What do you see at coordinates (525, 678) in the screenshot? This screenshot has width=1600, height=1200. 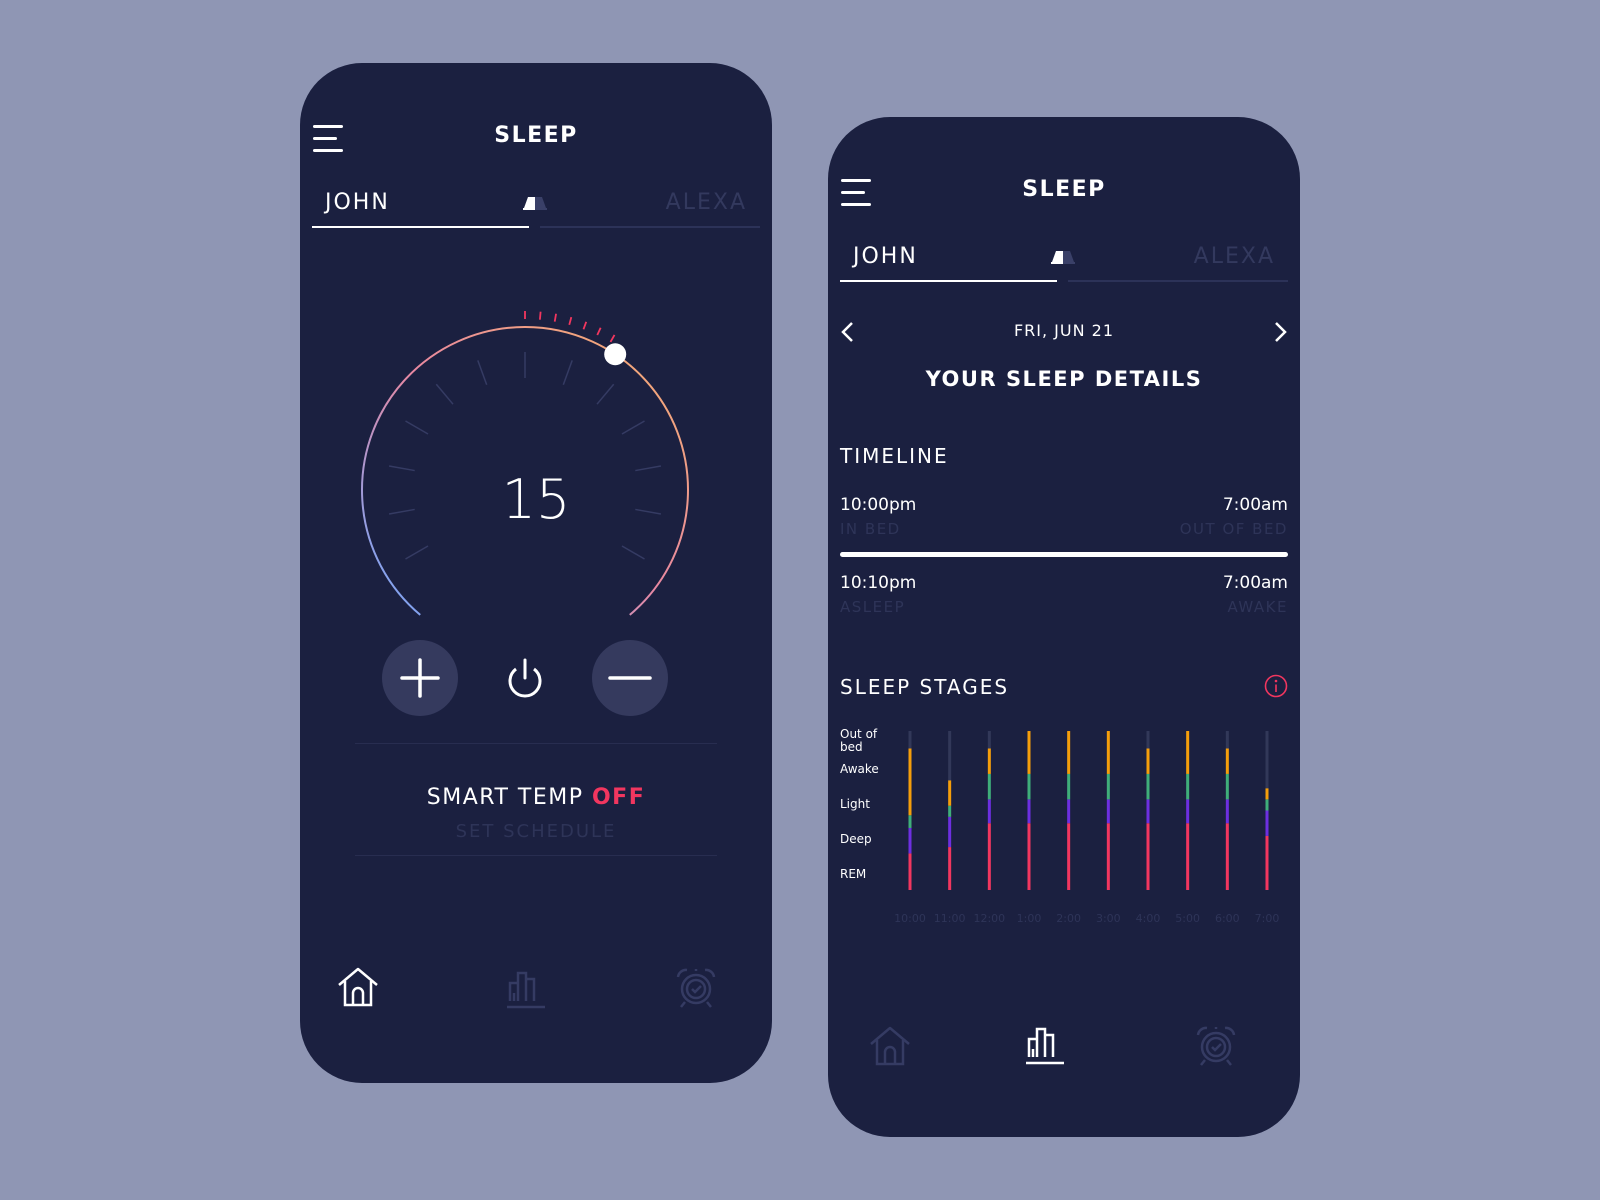 I see `power-button` at bounding box center [525, 678].